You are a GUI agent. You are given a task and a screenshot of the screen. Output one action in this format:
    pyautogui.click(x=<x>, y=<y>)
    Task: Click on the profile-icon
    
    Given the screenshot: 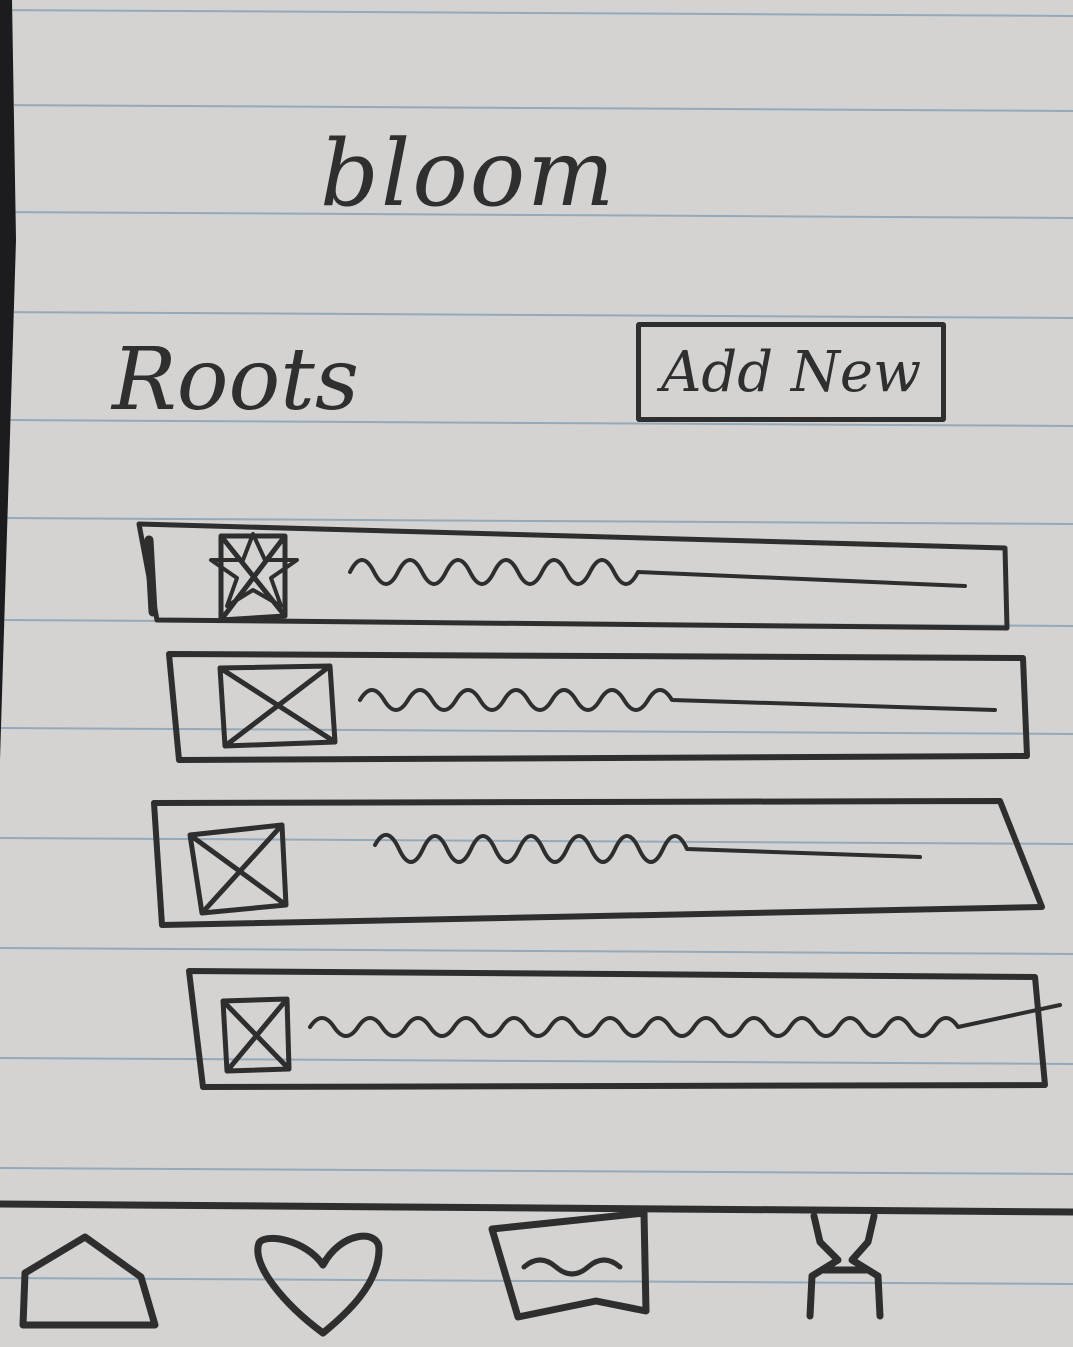 What is the action you would take?
    pyautogui.click(x=845, y=1266)
    